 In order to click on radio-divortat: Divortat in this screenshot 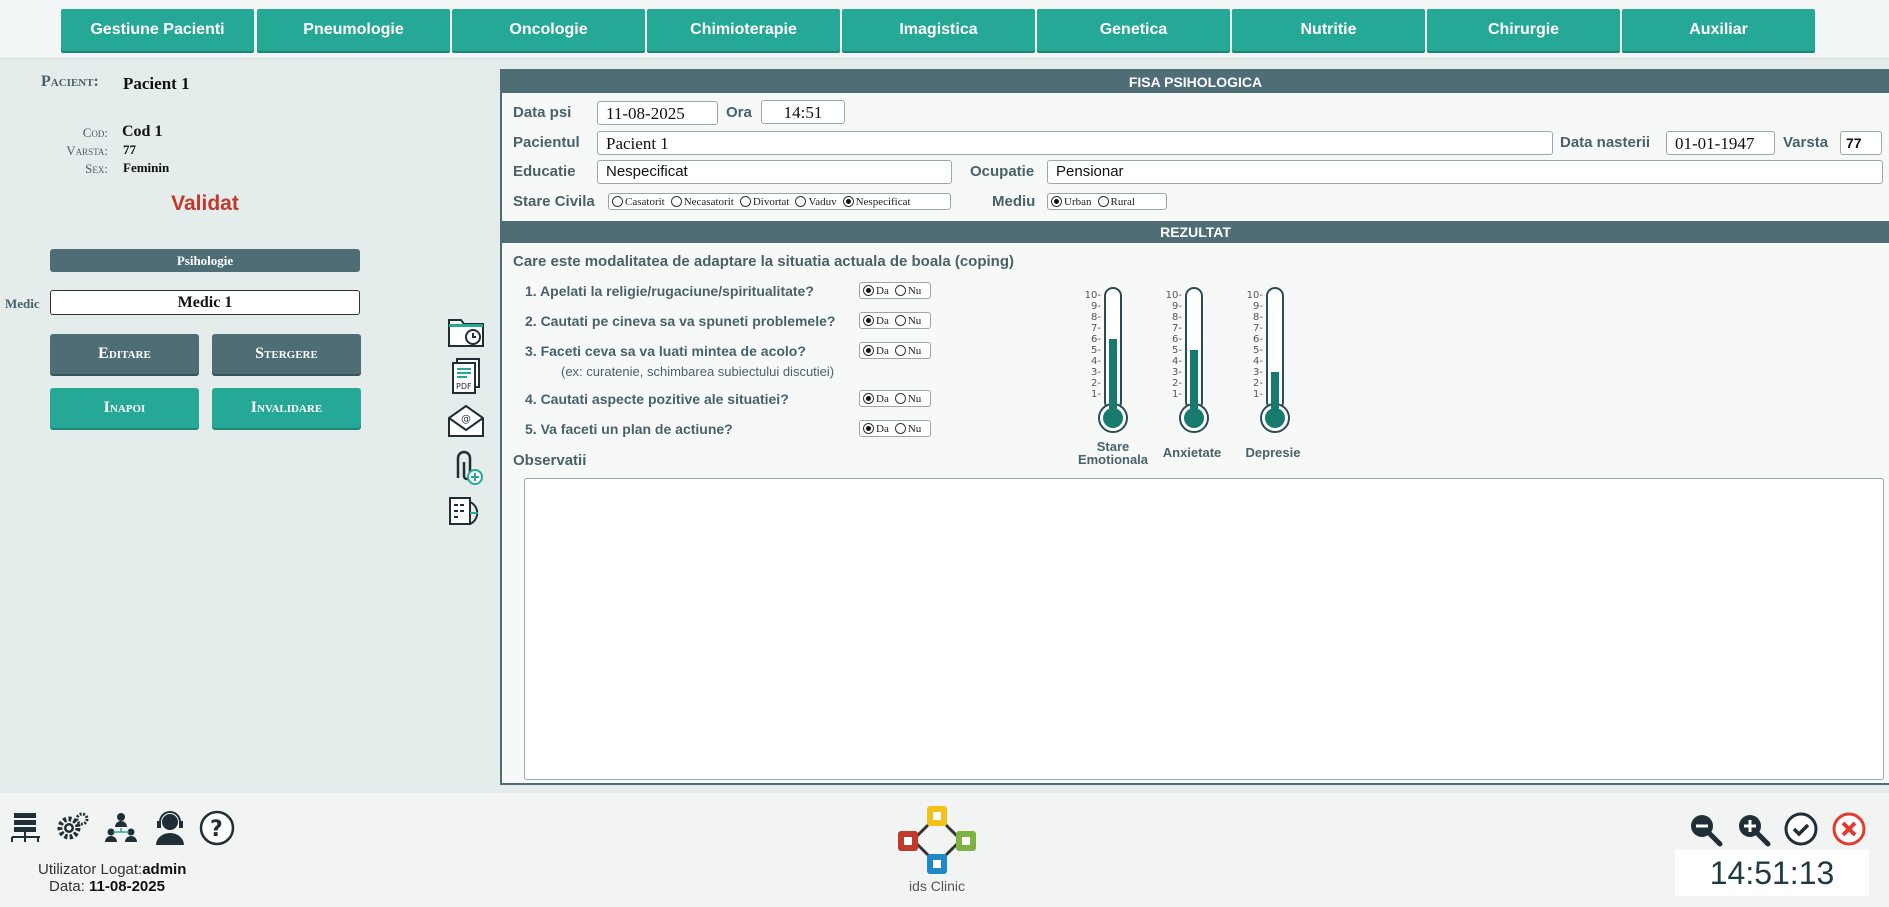, I will do `click(764, 202)`.